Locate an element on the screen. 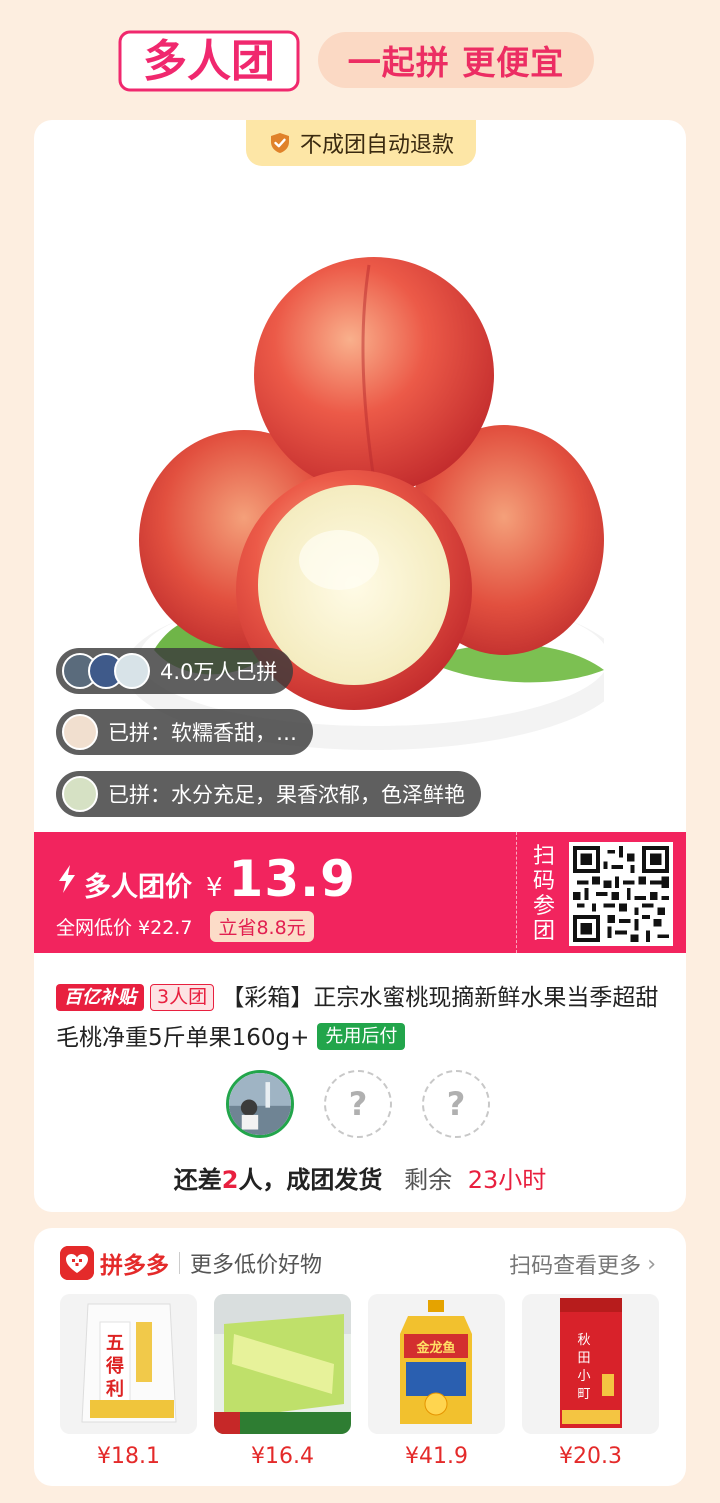 Image resolution: width=720 pixels, height=1503 pixels. oil-bottle-icon: 金龙鱼 is located at coordinates (436, 1364).